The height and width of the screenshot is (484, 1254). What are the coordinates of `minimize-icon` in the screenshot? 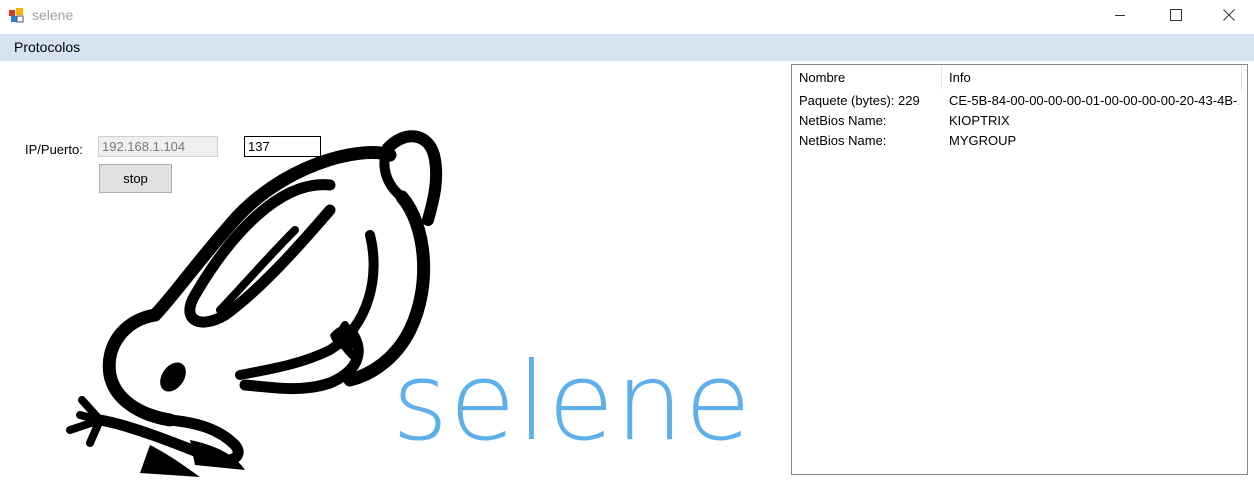 It's located at (1120, 15).